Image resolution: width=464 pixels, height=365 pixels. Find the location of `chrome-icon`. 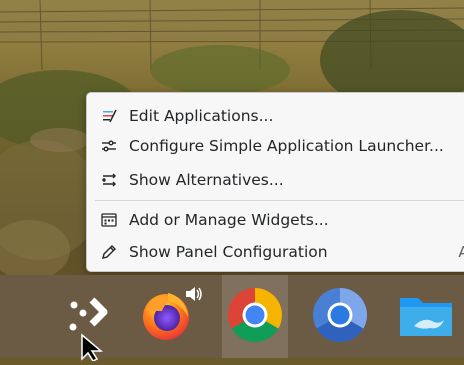

chrome-icon is located at coordinates (255, 317).